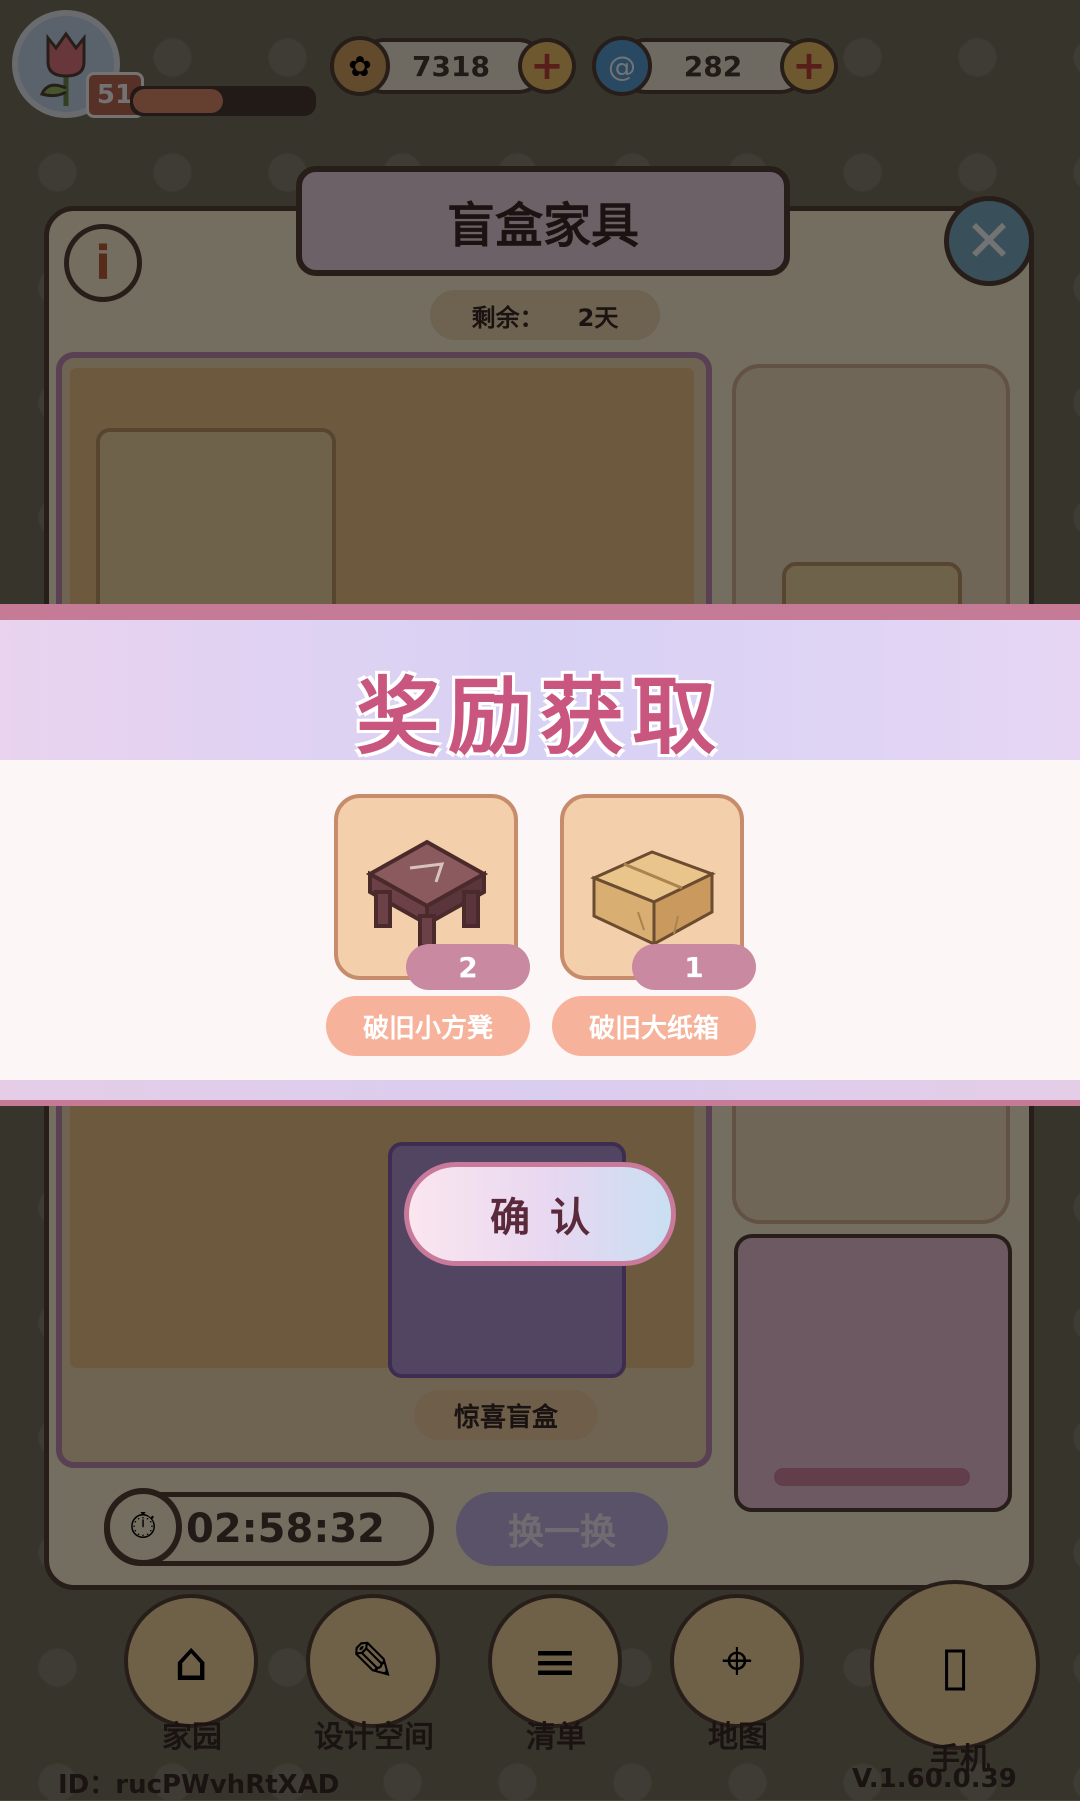 The width and height of the screenshot is (1080, 1801). Describe the element at coordinates (543, 221) in the screenshot. I see `modal-title: 盲盒家具` at that location.